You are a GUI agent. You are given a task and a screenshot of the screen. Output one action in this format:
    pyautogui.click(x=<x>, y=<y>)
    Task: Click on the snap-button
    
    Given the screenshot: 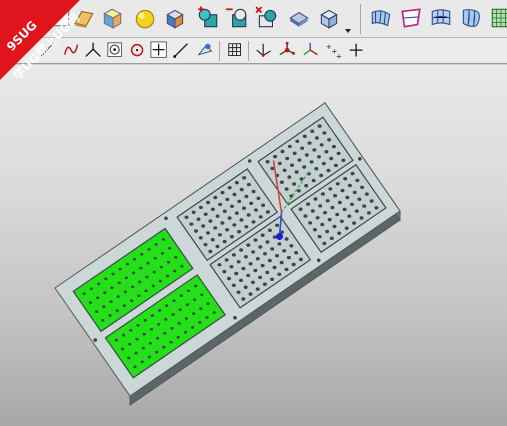 What is the action you would take?
    pyautogui.click(x=206, y=51)
    